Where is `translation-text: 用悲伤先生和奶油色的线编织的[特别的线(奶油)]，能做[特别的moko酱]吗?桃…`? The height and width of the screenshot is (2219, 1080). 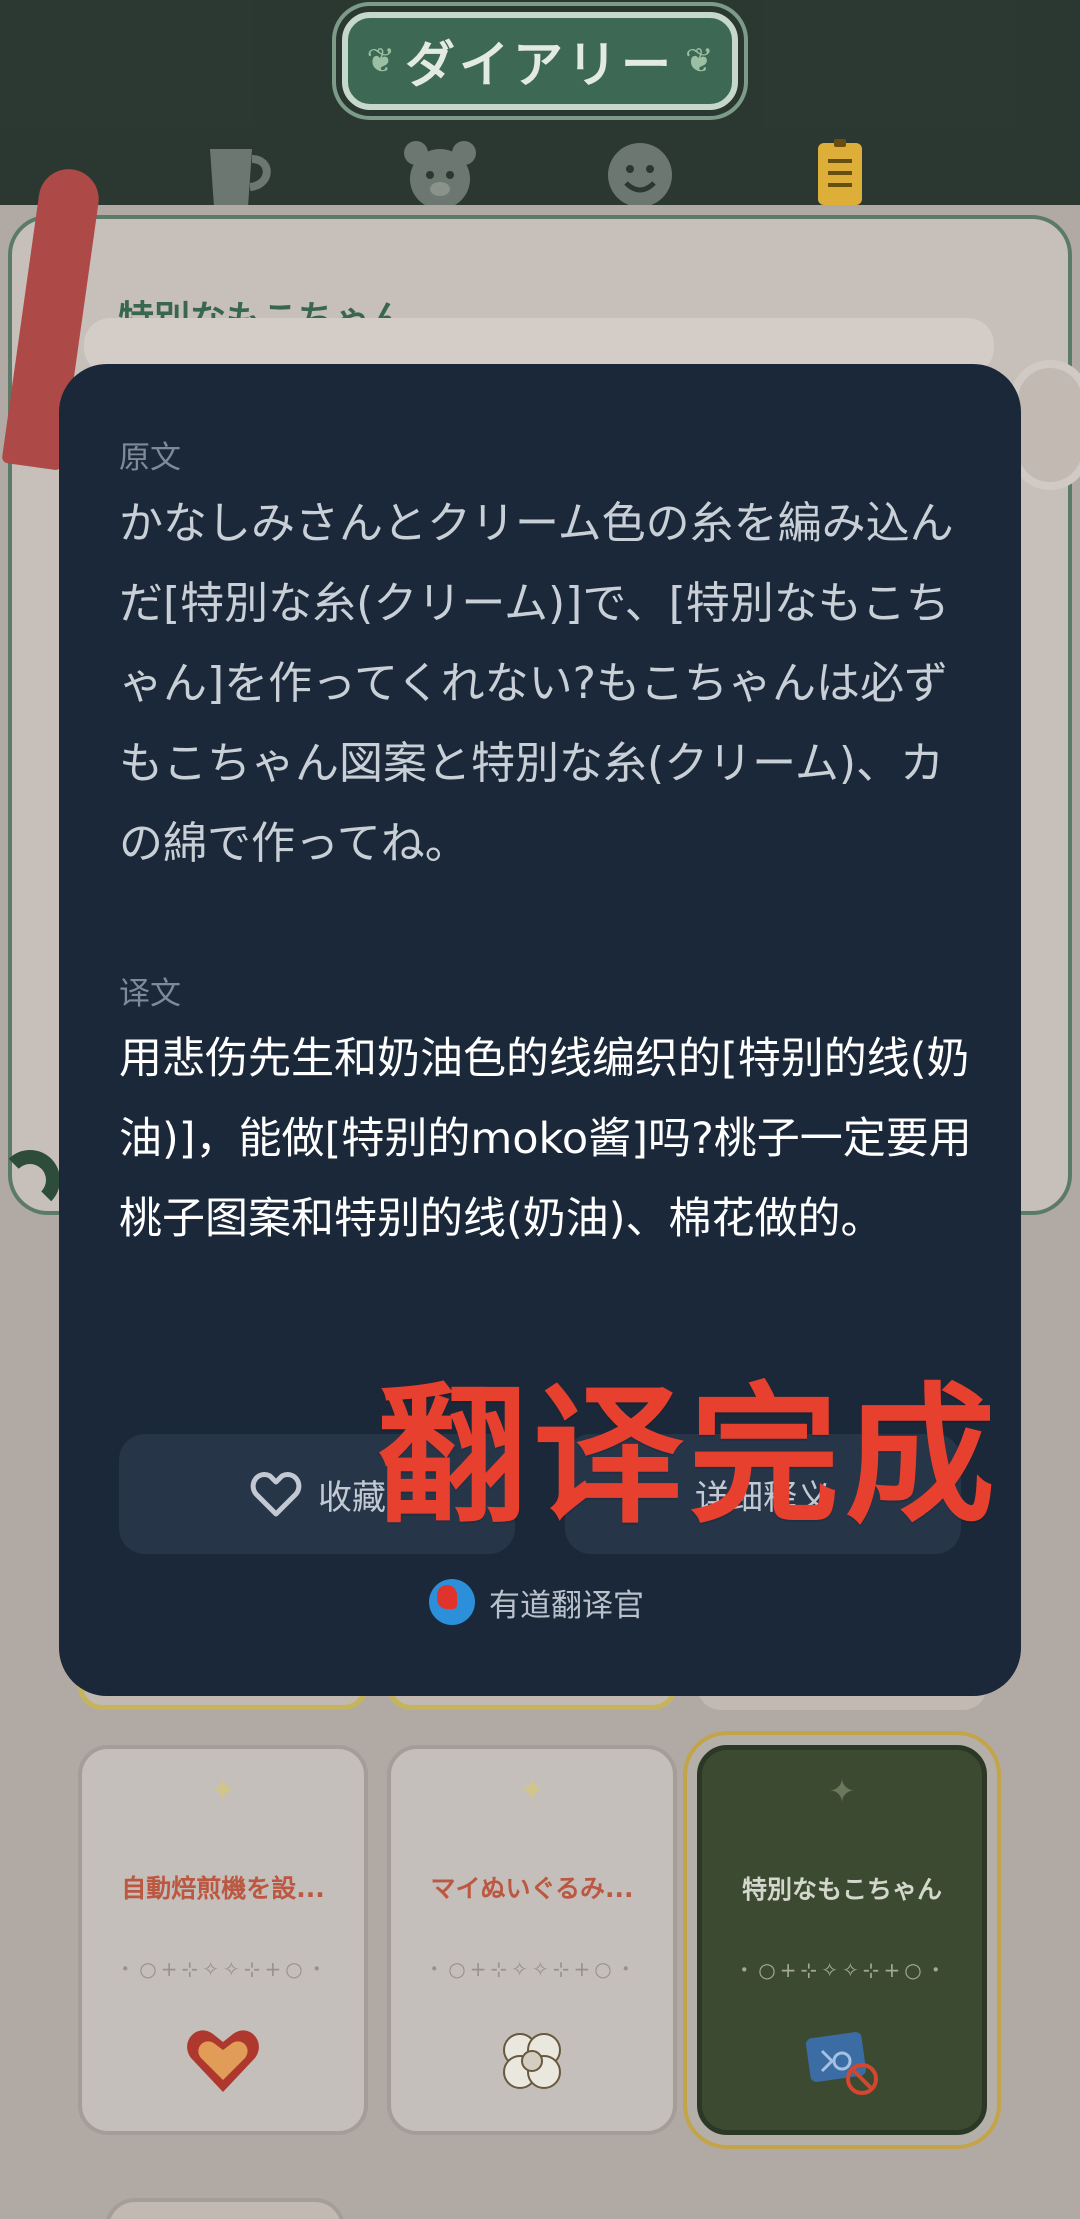
translation-text: 用悲伤先生和奶油色的线编织的[特别的线(奶油)]，能做[特别的moko酱]吗?桃… is located at coordinates (545, 1139).